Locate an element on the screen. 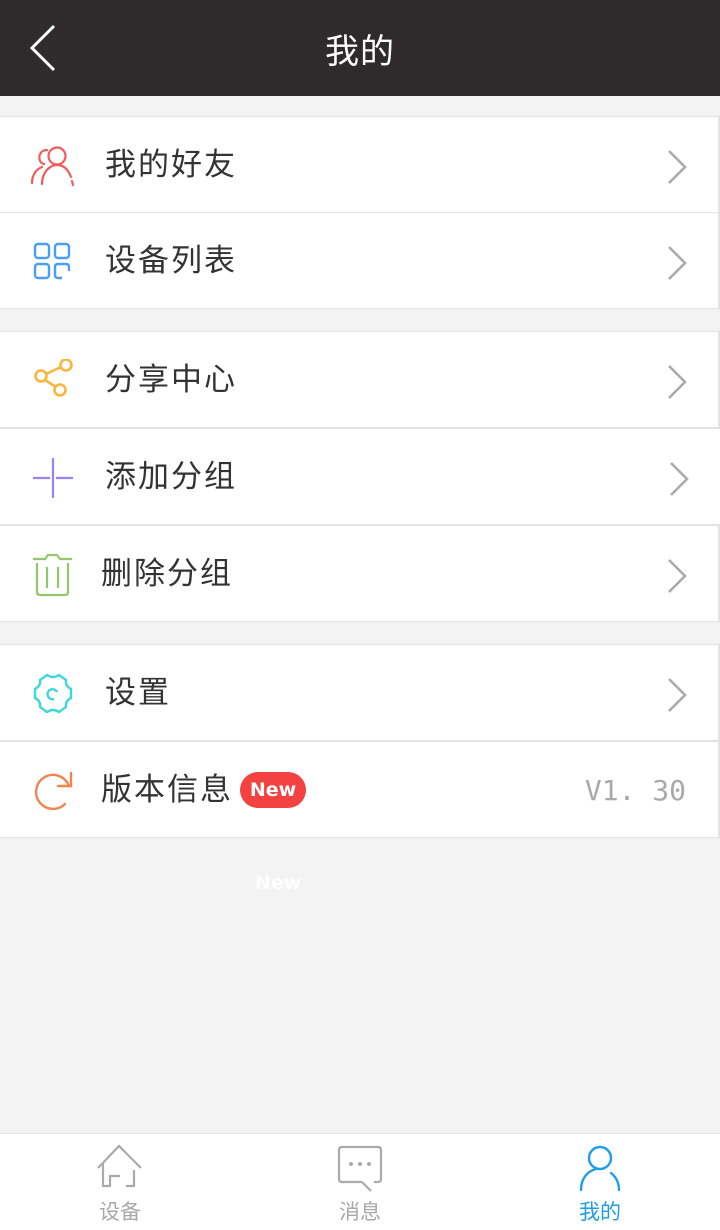 The height and width of the screenshot is (1230, 720). home-icon is located at coordinates (119, 1166).